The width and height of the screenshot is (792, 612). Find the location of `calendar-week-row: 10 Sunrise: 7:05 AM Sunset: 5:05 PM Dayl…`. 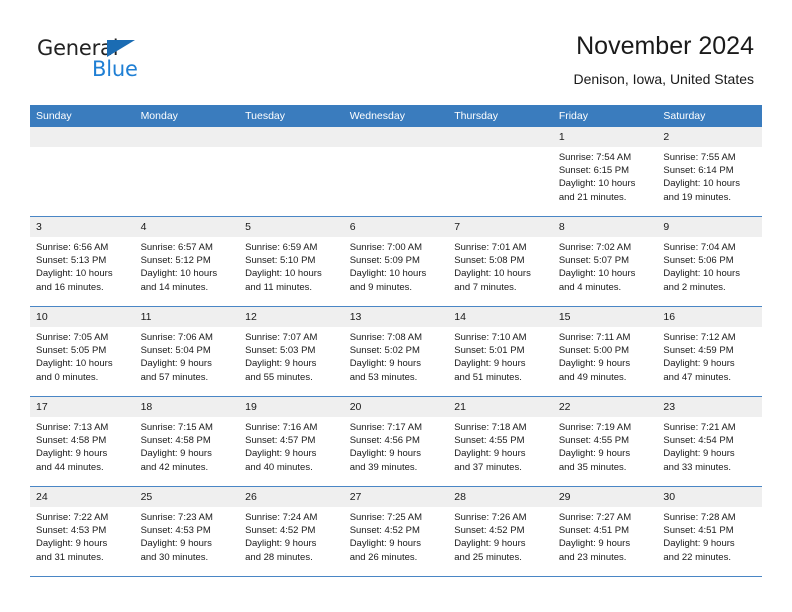

calendar-week-row: 10 Sunrise: 7:05 AM Sunset: 5:05 PM Dayl… is located at coordinates (396, 351).